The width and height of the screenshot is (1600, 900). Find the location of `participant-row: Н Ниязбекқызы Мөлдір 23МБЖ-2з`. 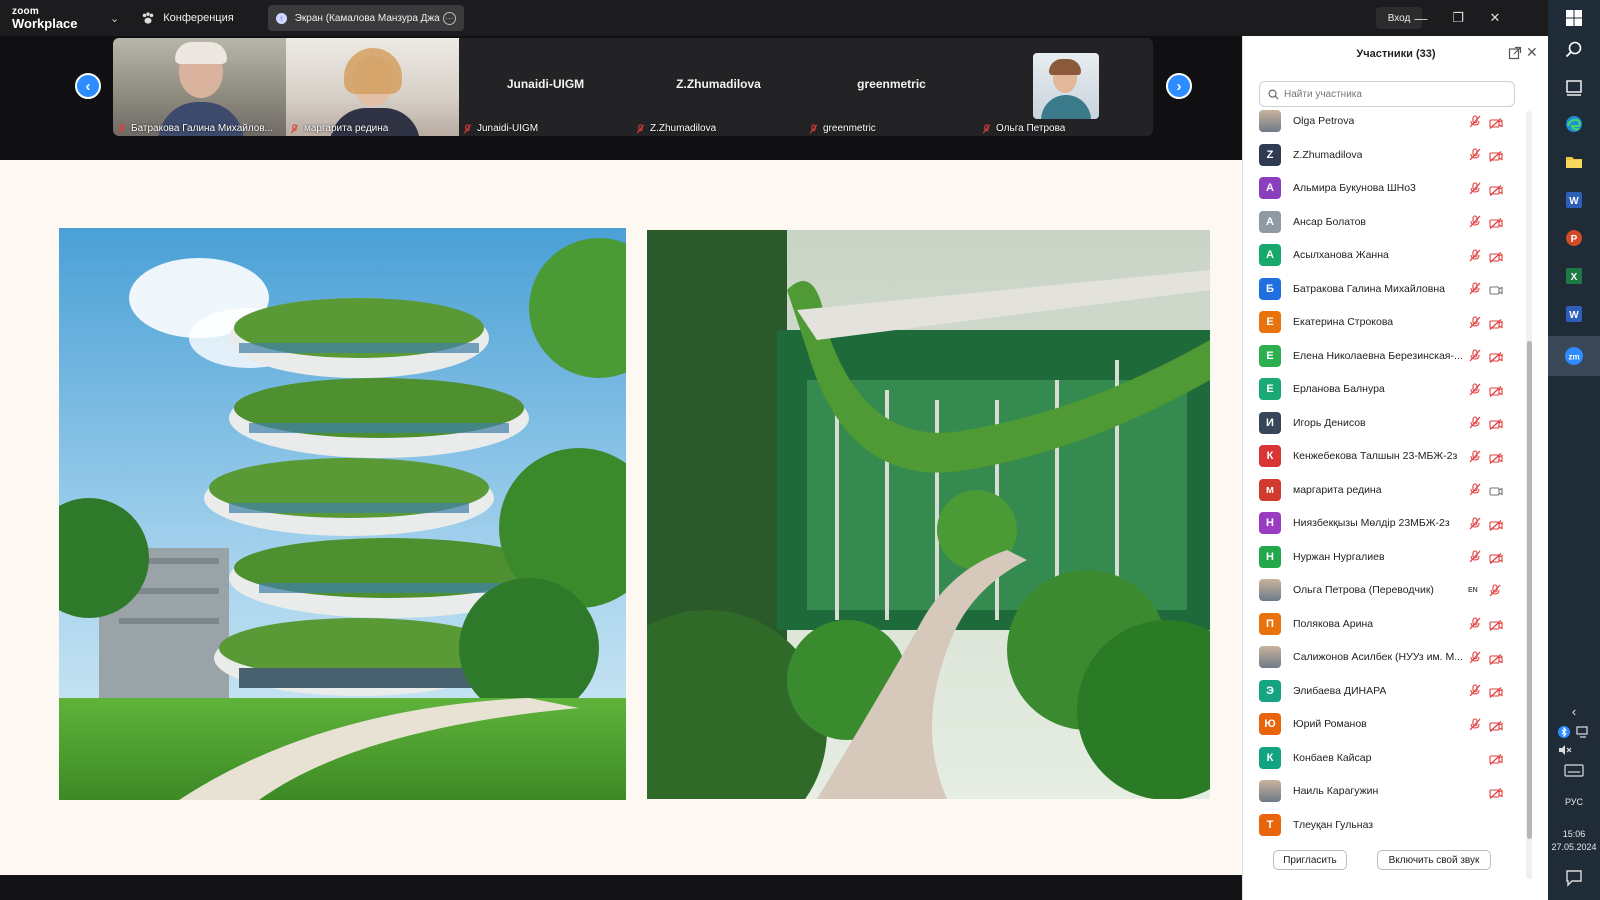

participant-row: Н Ниязбекқызы Мөлдір 23МБЖ-2з is located at coordinates (1383, 523).